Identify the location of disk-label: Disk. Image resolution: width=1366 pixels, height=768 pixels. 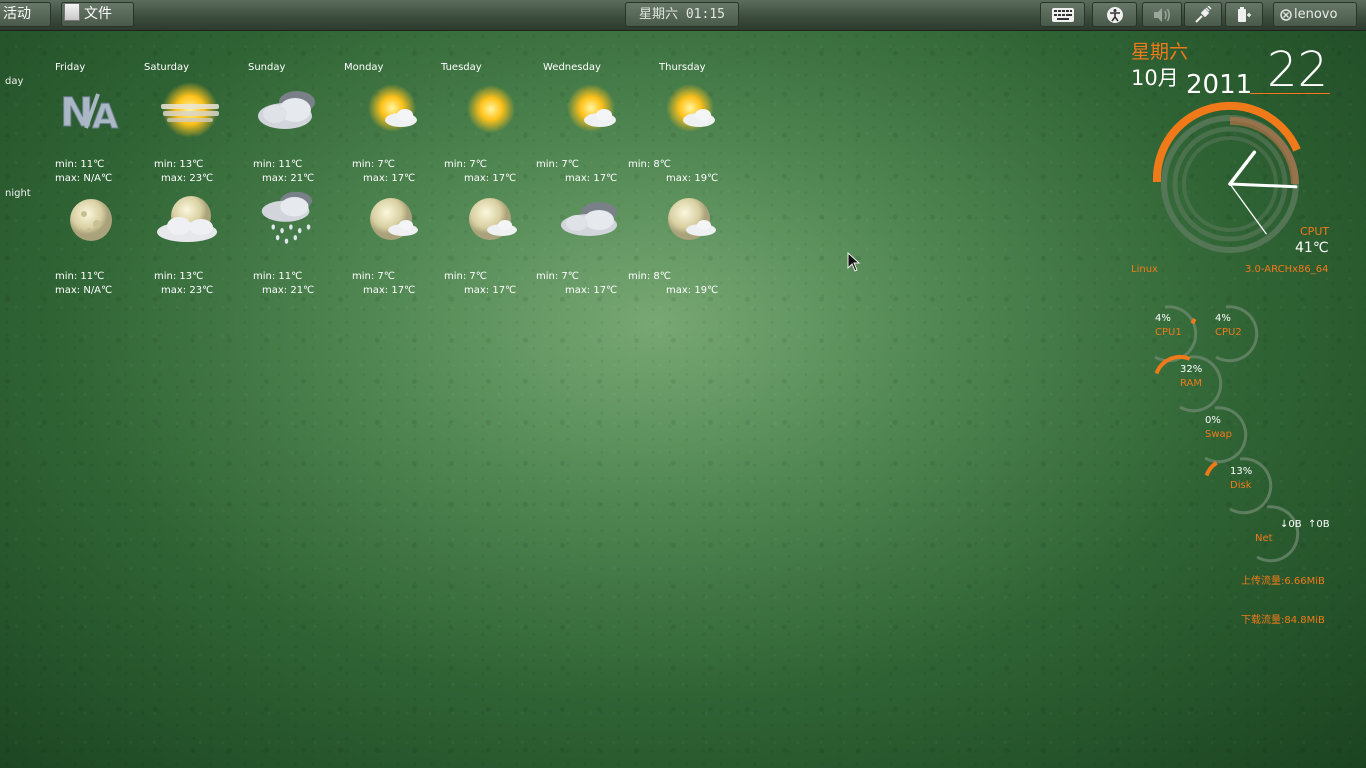
(1241, 485).